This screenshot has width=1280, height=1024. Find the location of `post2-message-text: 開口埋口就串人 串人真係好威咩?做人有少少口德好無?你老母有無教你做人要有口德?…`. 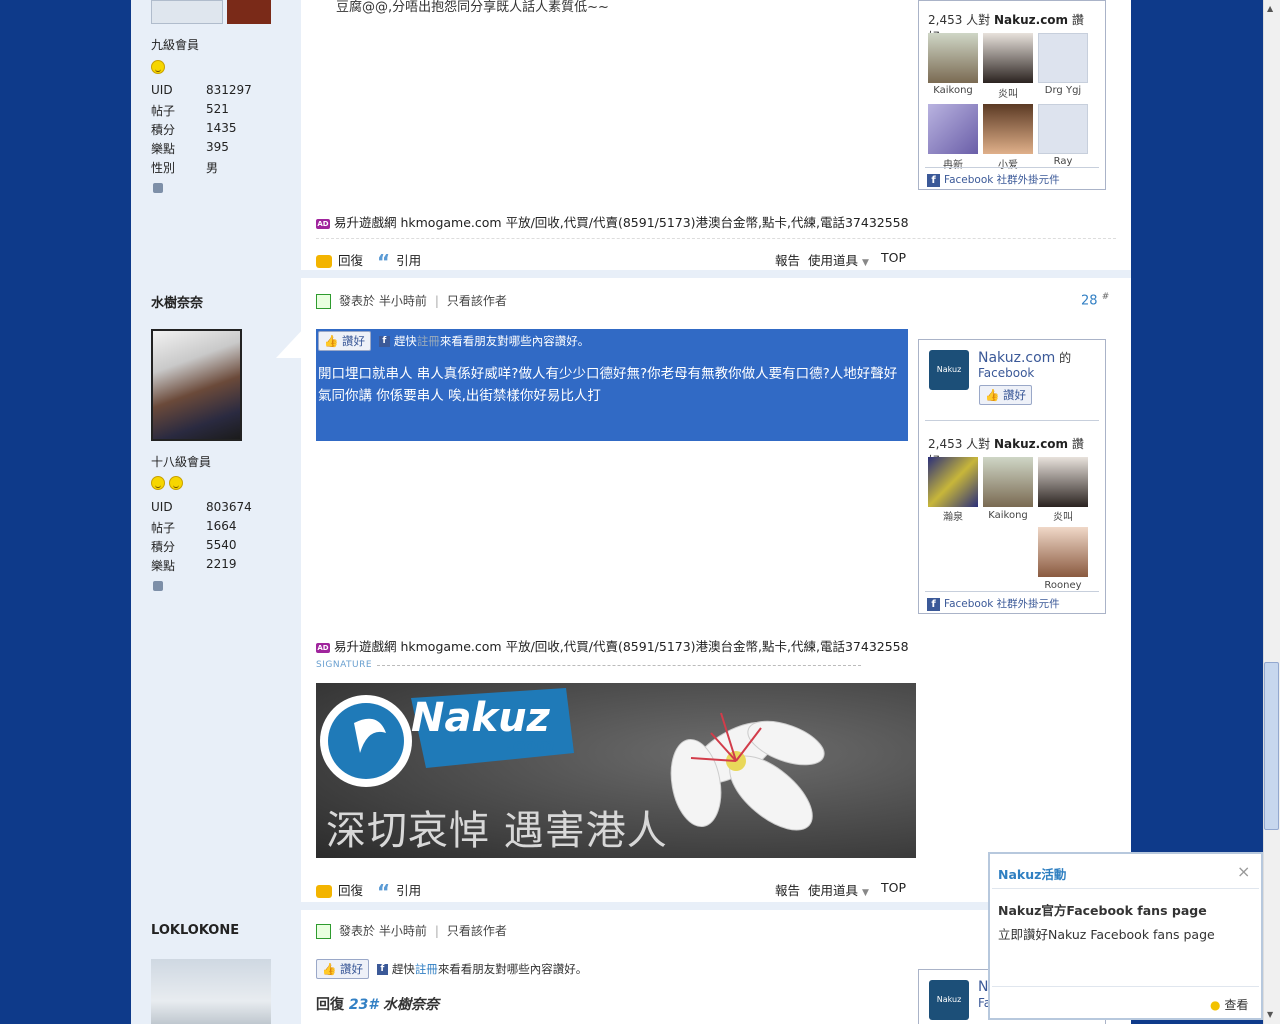

post2-message-text: 開口埋口就串人 串人真係好威咩?做人有少少口德好無?你老母有無教你做人要有口德?… is located at coordinates (608, 385).